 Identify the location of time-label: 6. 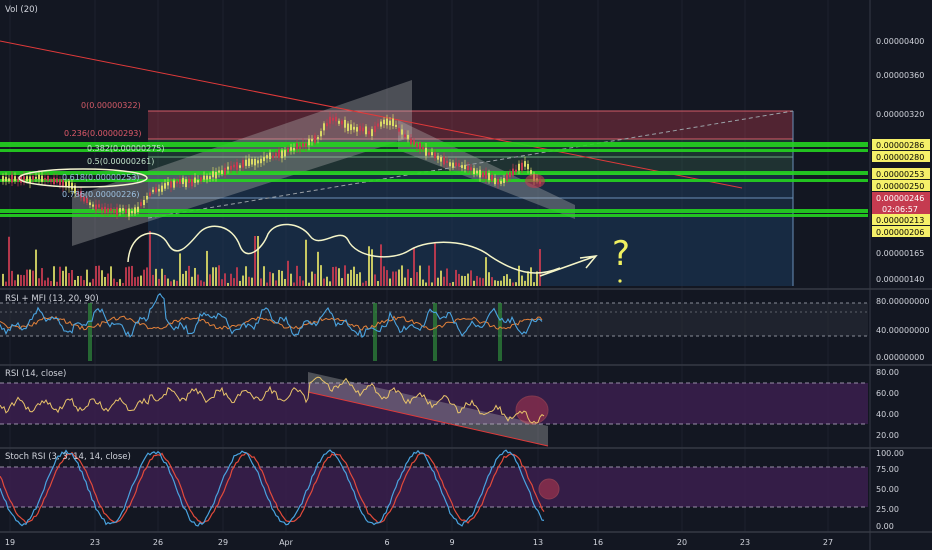
(386, 542).